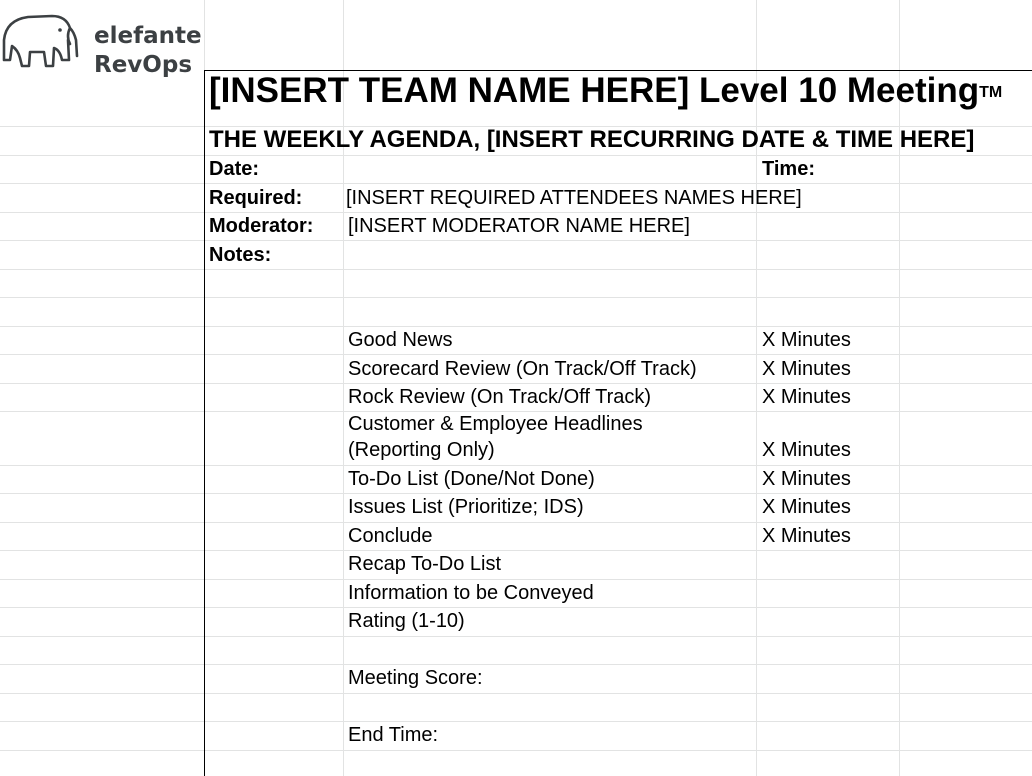 This screenshot has height=776, width=1032. Describe the element at coordinates (519, 226) in the screenshot. I see `moderator-value: [INSERT MODERATOR NAME HERE]` at that location.